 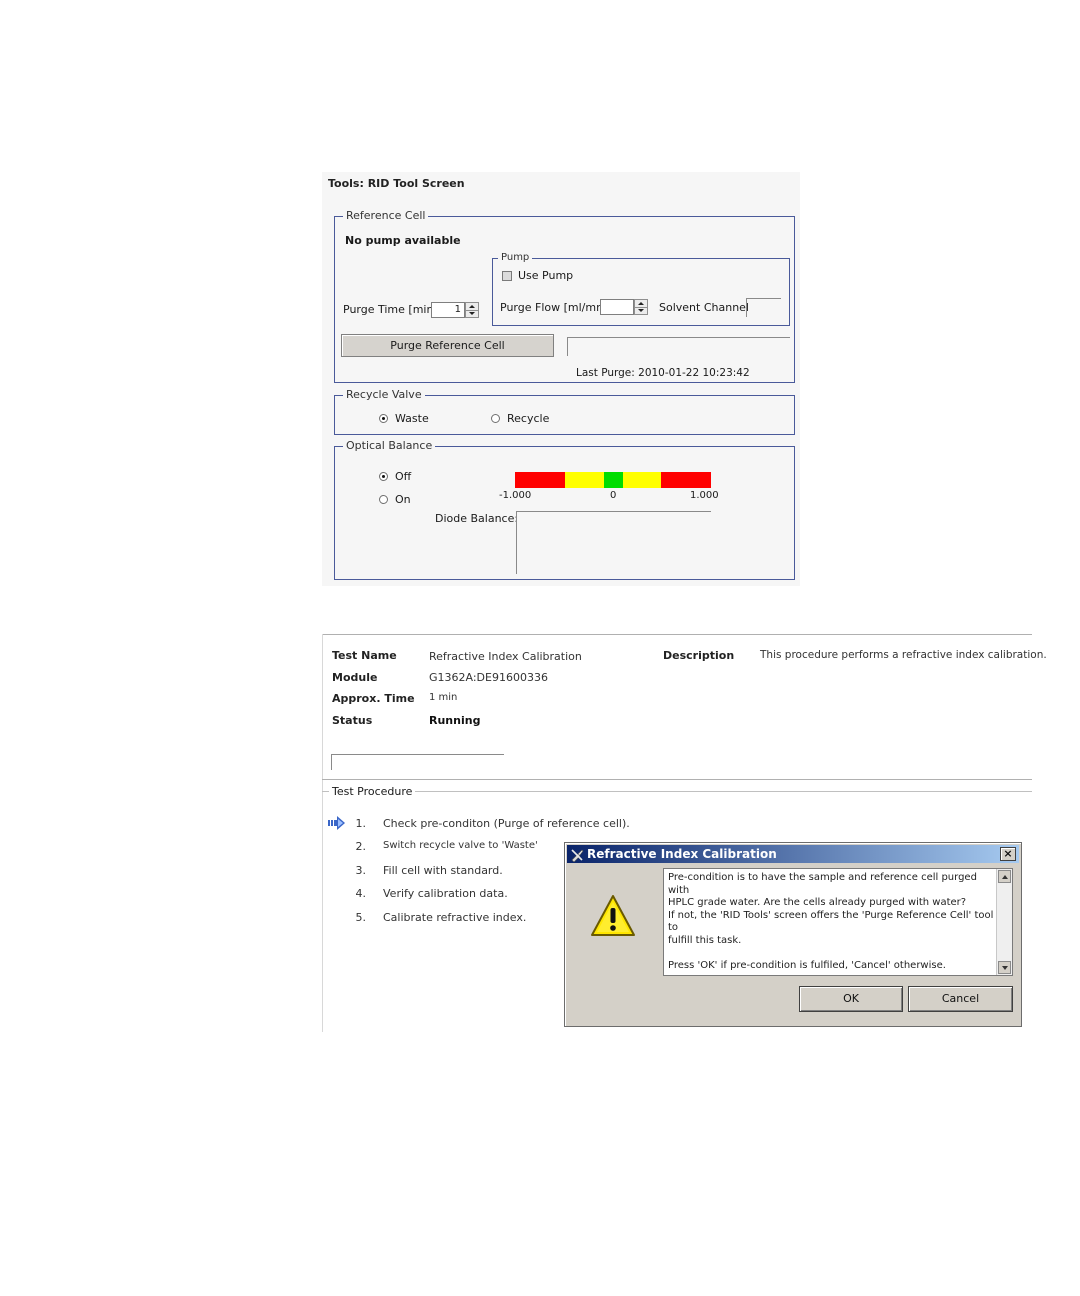 I want to click on balance-bar-red-right, so click(x=686, y=480).